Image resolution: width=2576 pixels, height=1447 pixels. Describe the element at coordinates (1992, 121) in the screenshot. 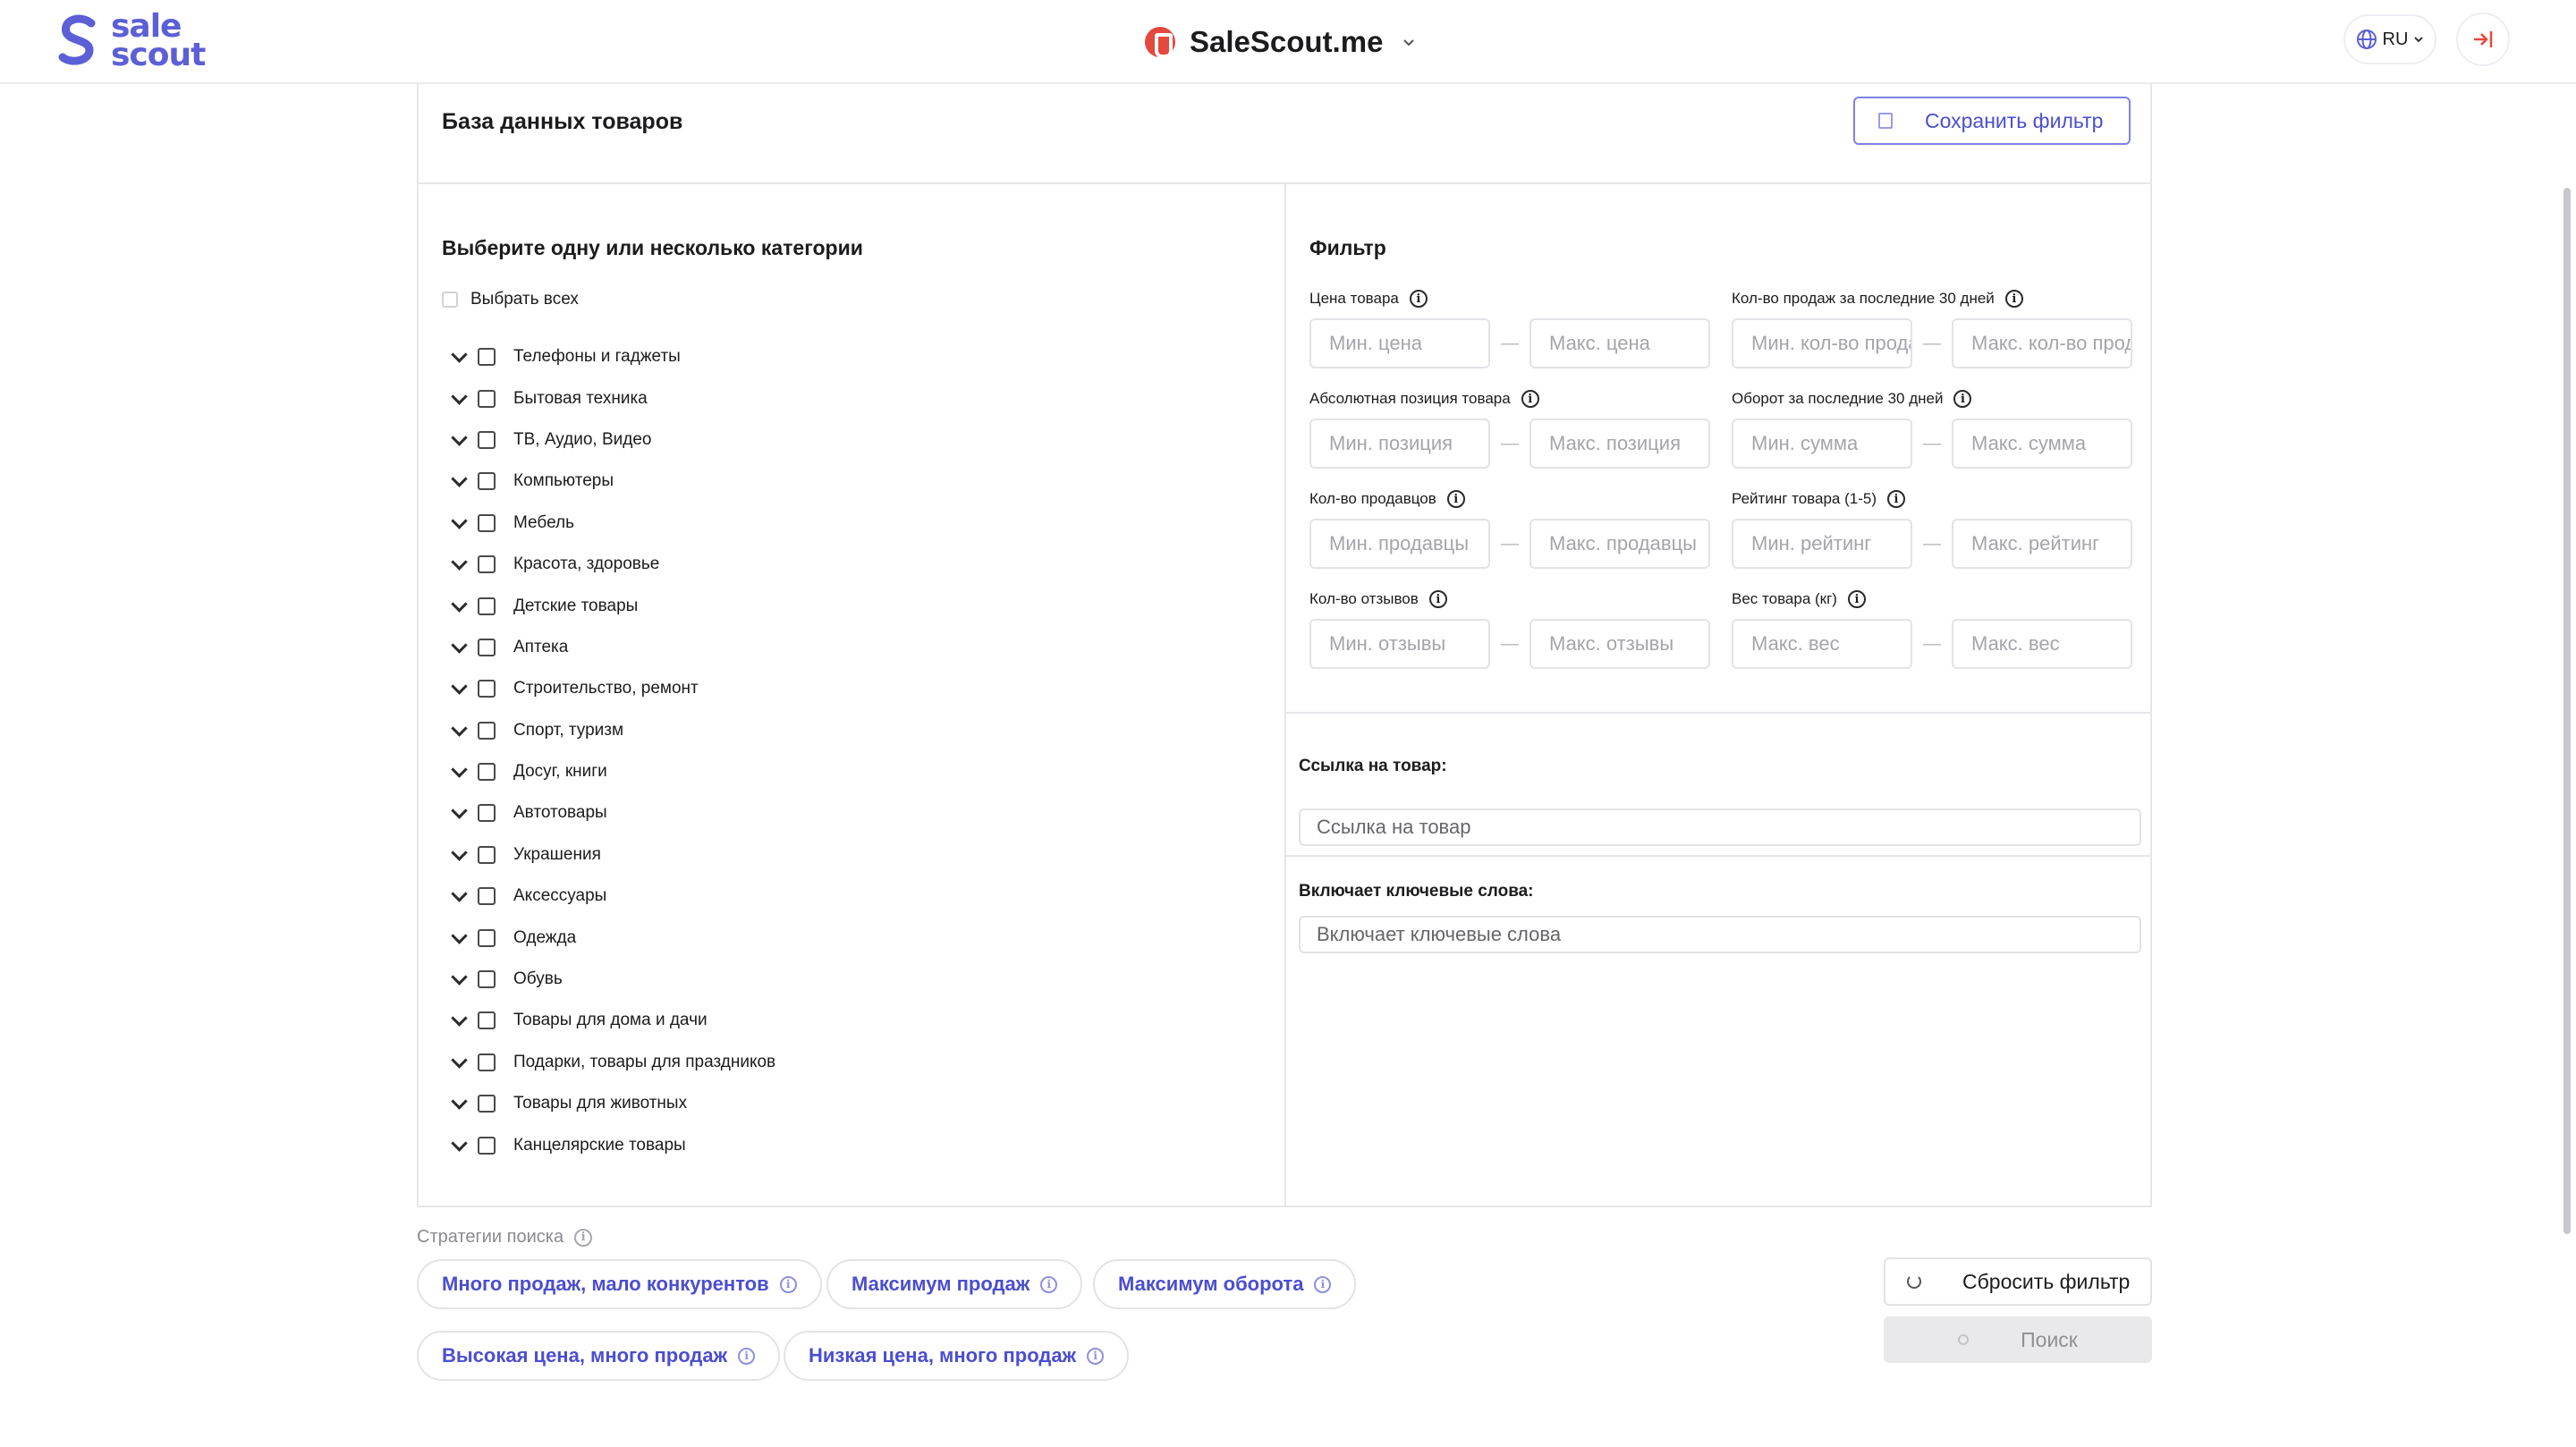

I see `save-filter-button: Сохранить фильтр` at that location.